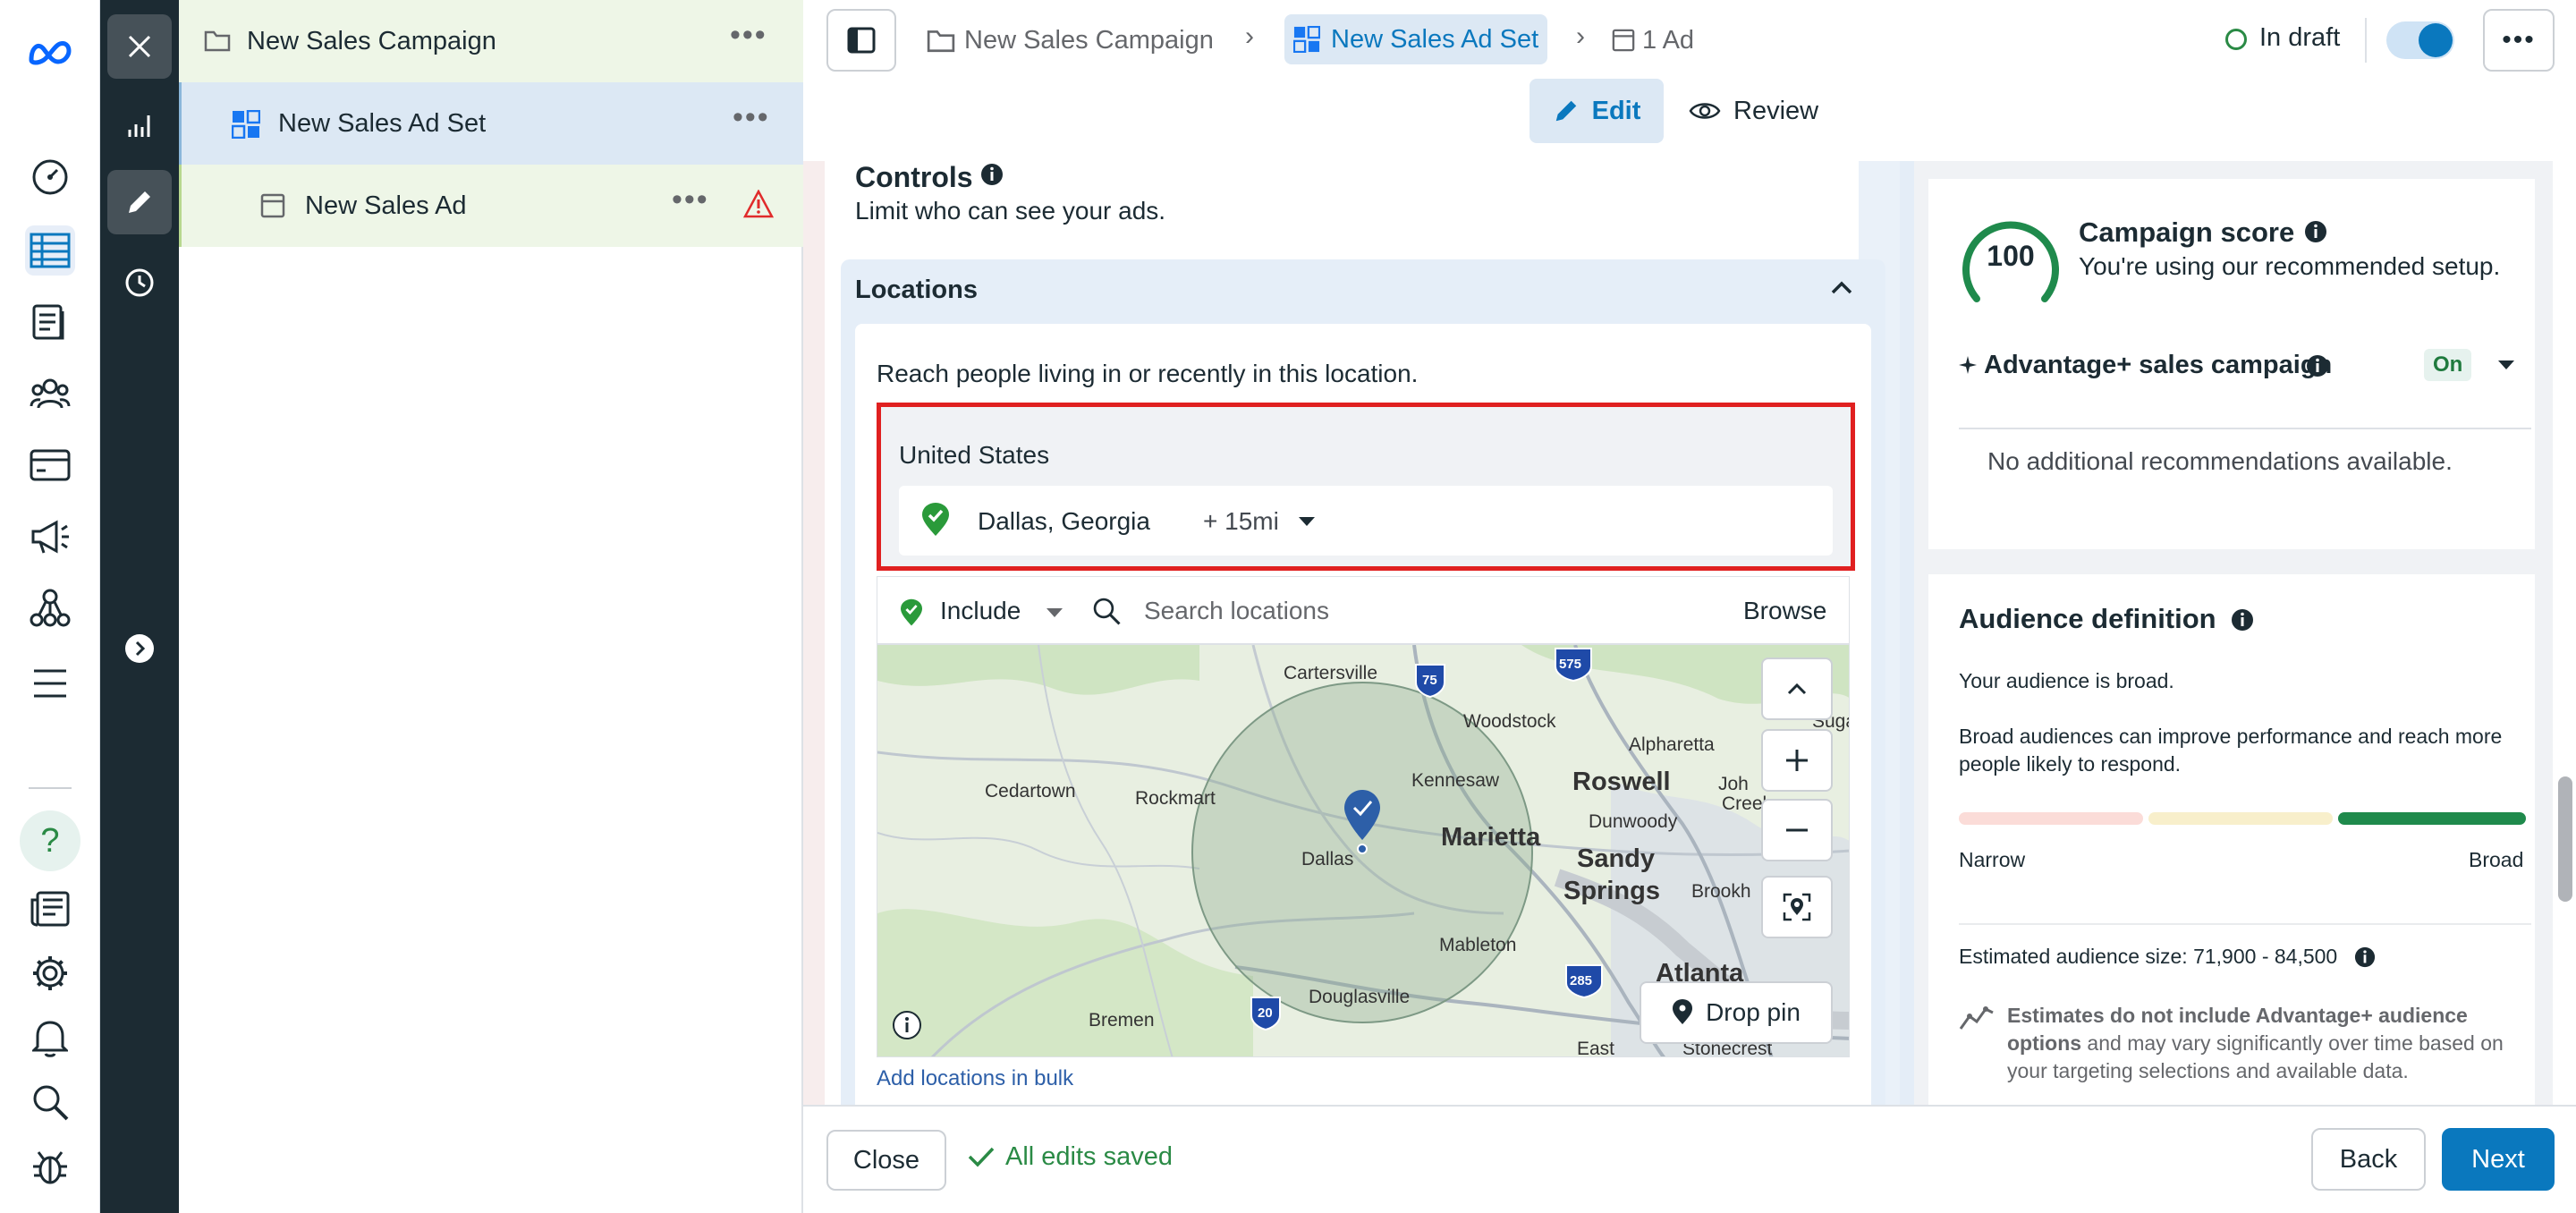 The width and height of the screenshot is (2576, 1213). I want to click on close-icon, so click(139, 46).